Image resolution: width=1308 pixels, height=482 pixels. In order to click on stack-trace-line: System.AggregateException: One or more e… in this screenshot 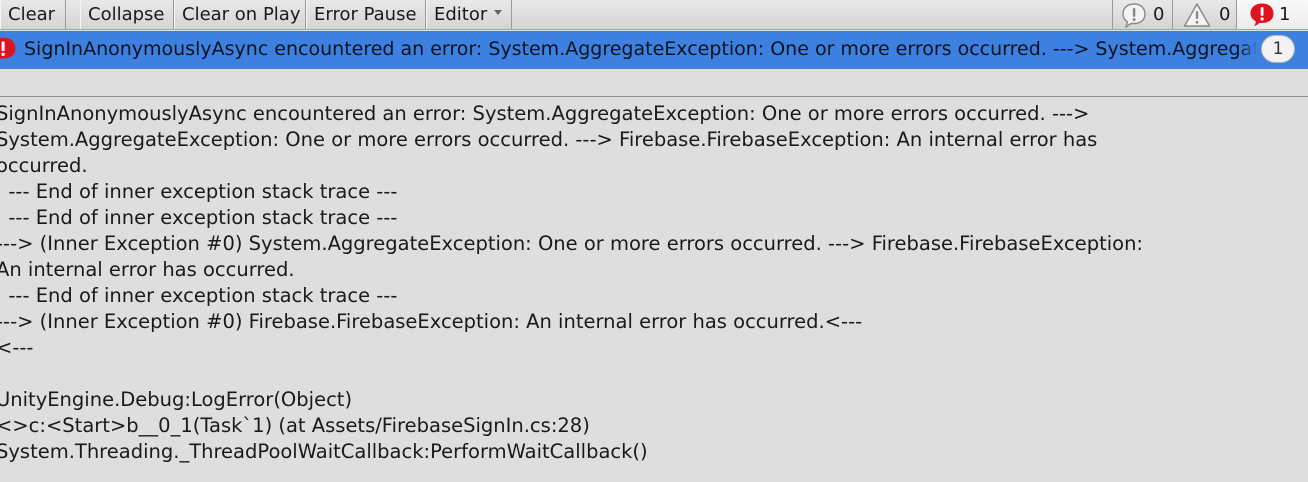, I will do `click(549, 139)`.